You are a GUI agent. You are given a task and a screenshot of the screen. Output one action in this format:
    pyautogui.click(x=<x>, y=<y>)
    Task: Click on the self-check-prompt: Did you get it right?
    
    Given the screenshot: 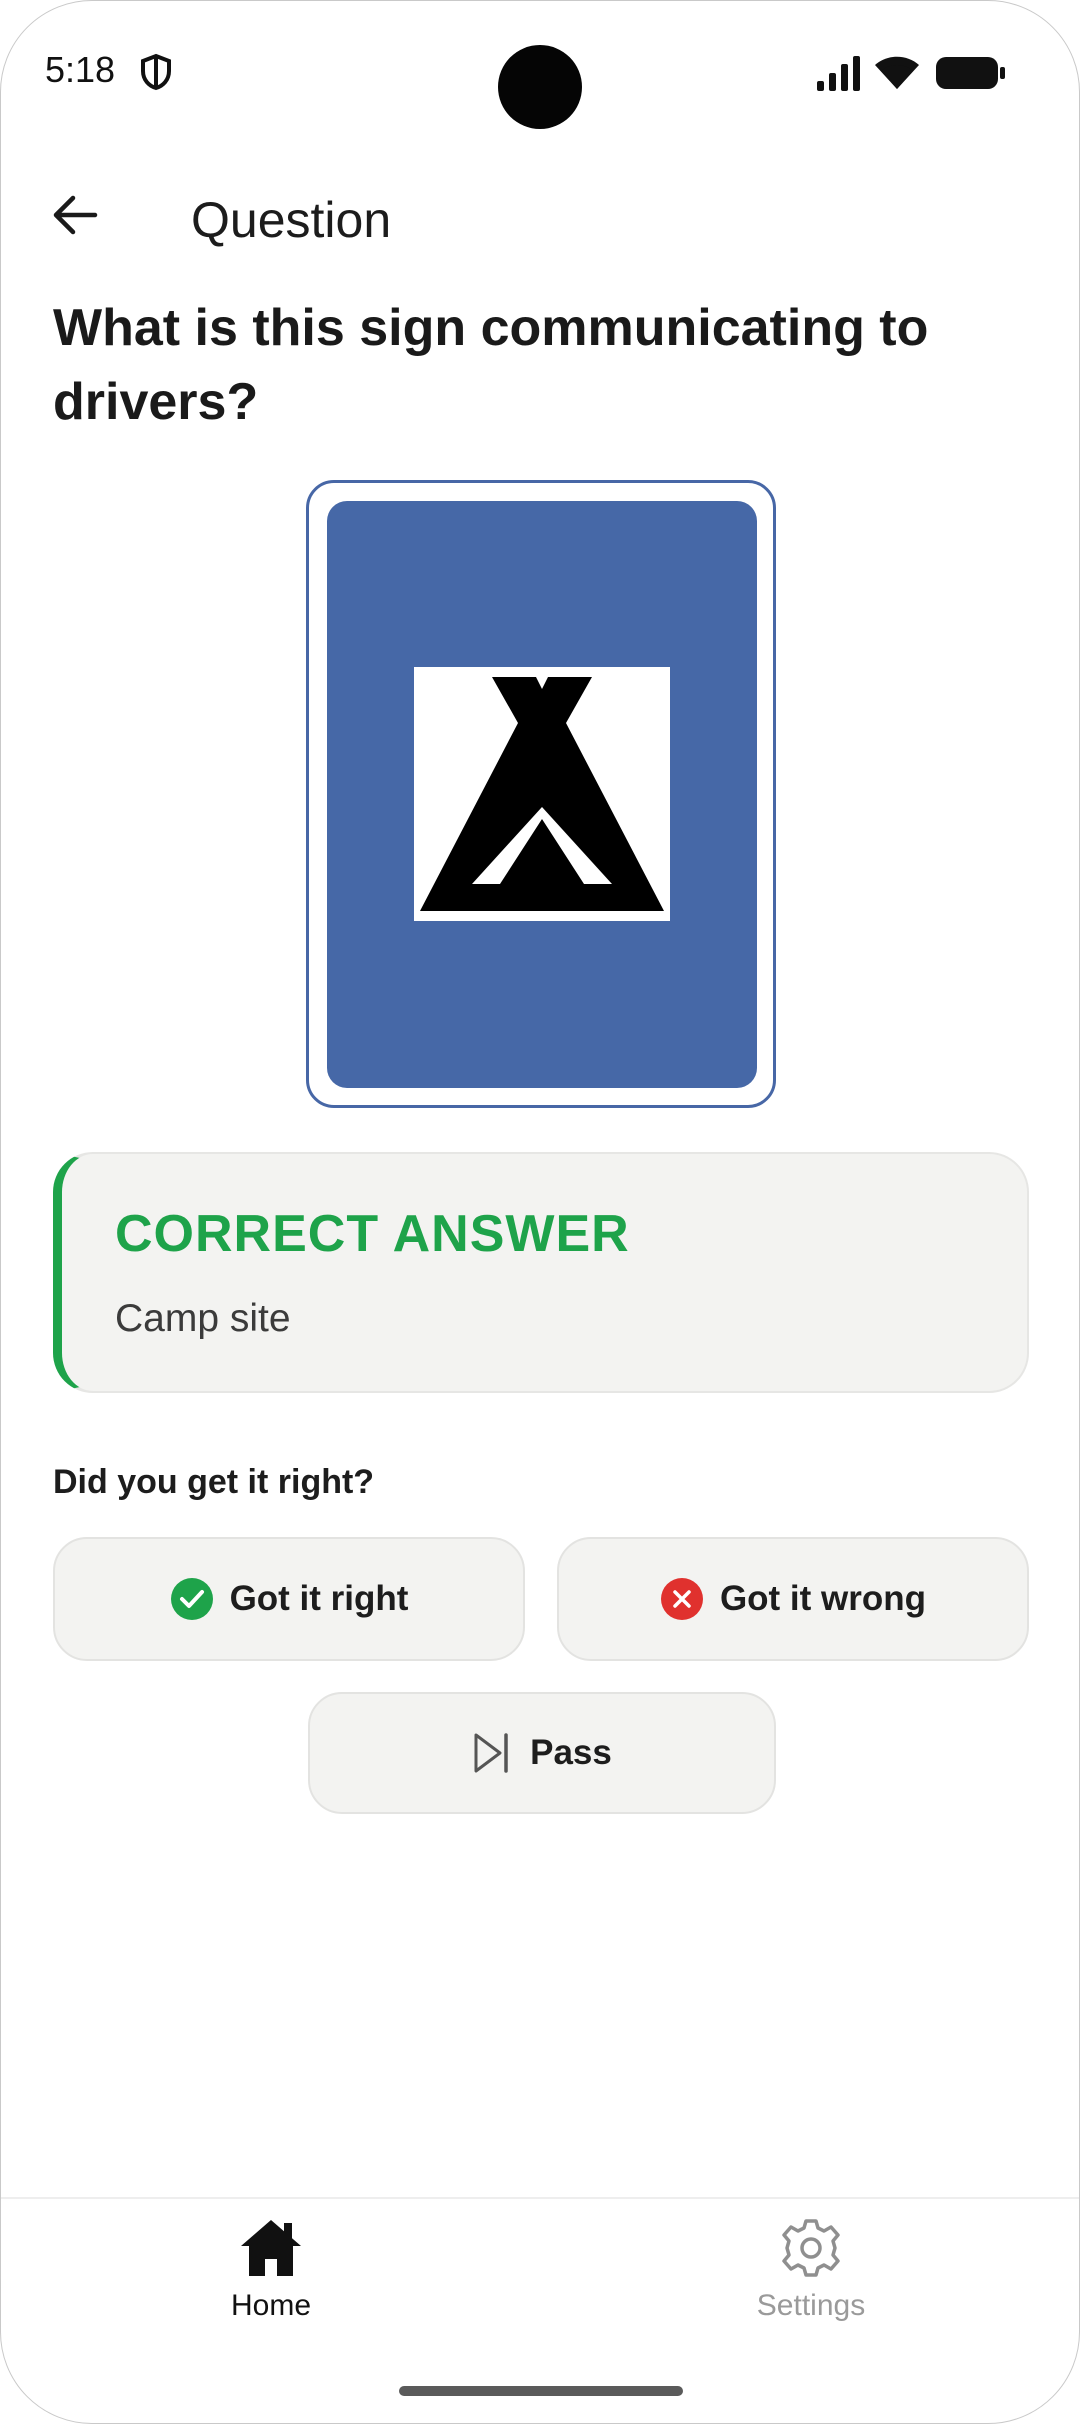 What is the action you would take?
    pyautogui.click(x=214, y=1482)
    